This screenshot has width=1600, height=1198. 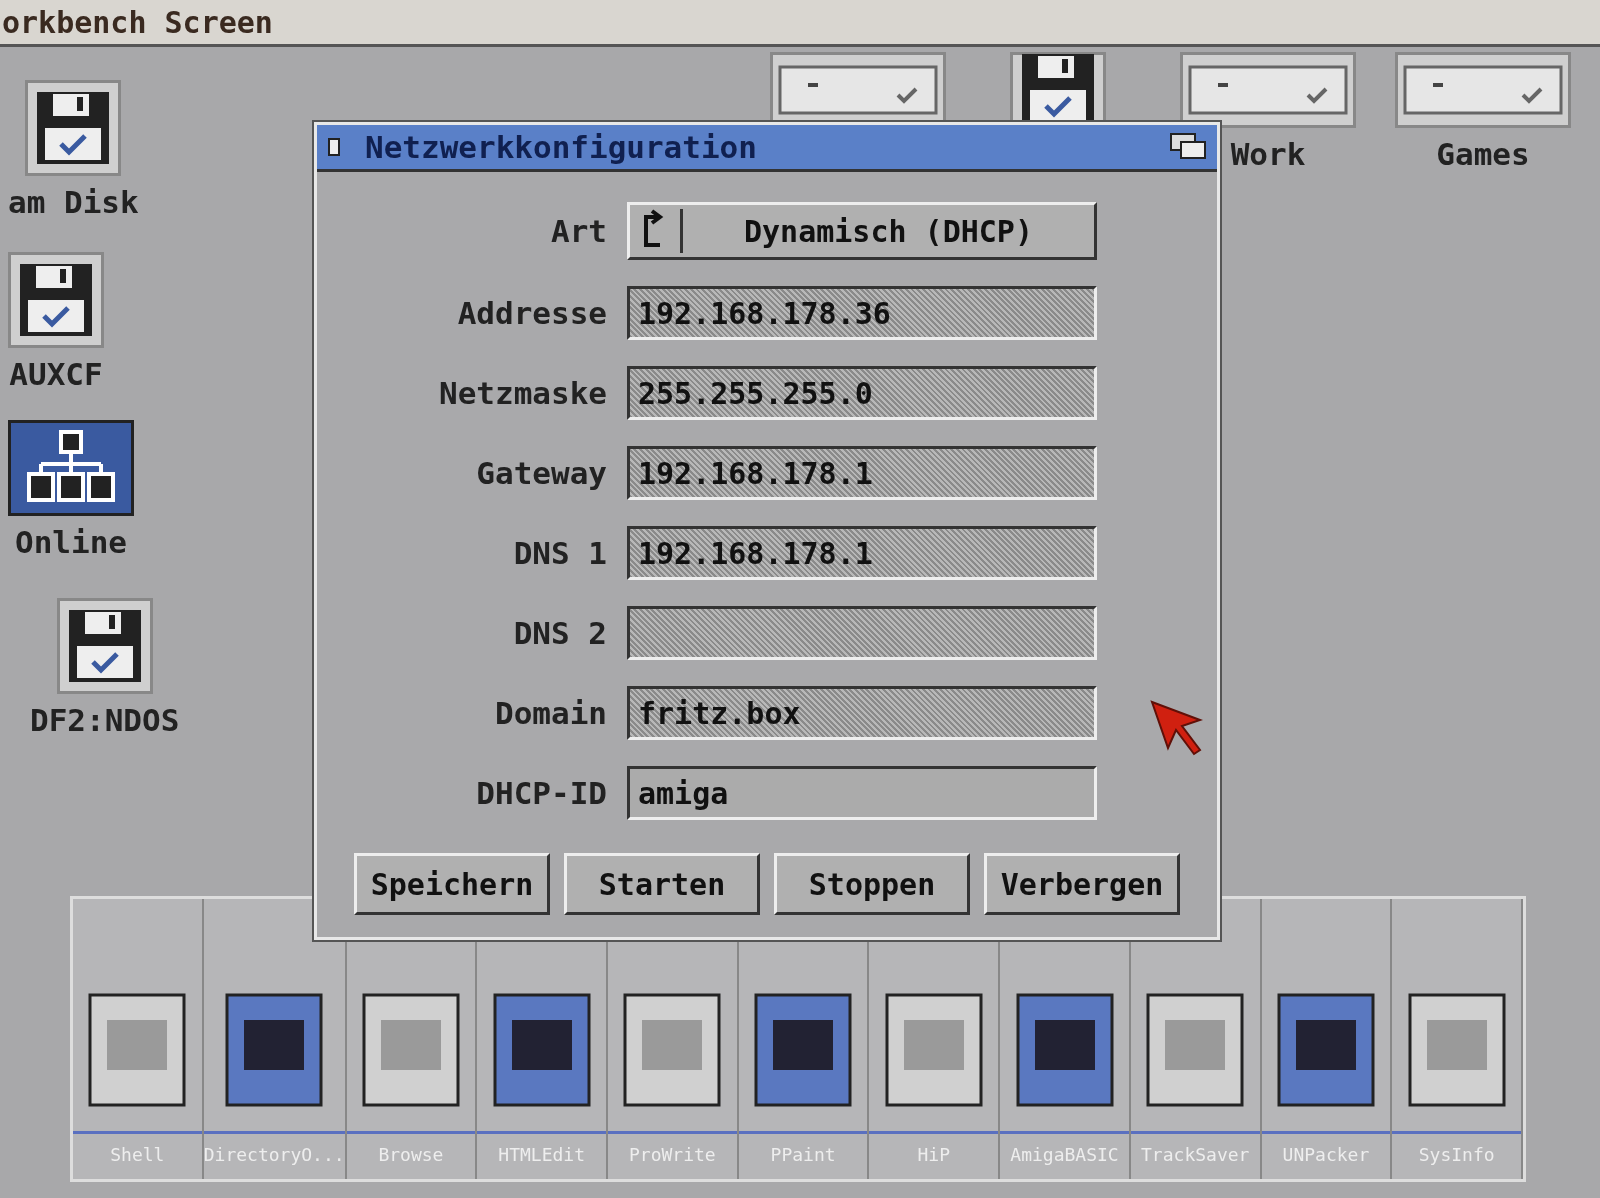 I want to click on depth-icon, so click(x=1189, y=147).